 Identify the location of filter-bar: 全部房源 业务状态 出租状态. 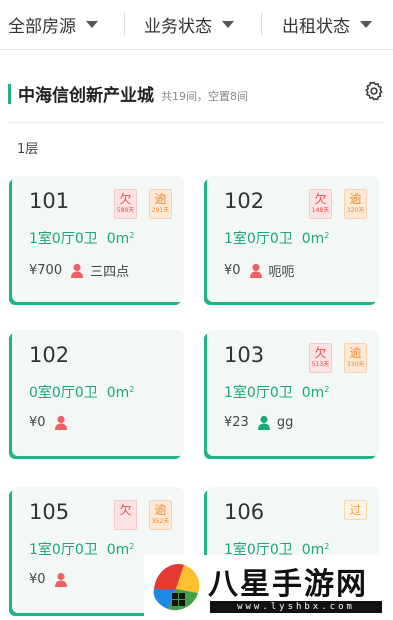
(196, 25).